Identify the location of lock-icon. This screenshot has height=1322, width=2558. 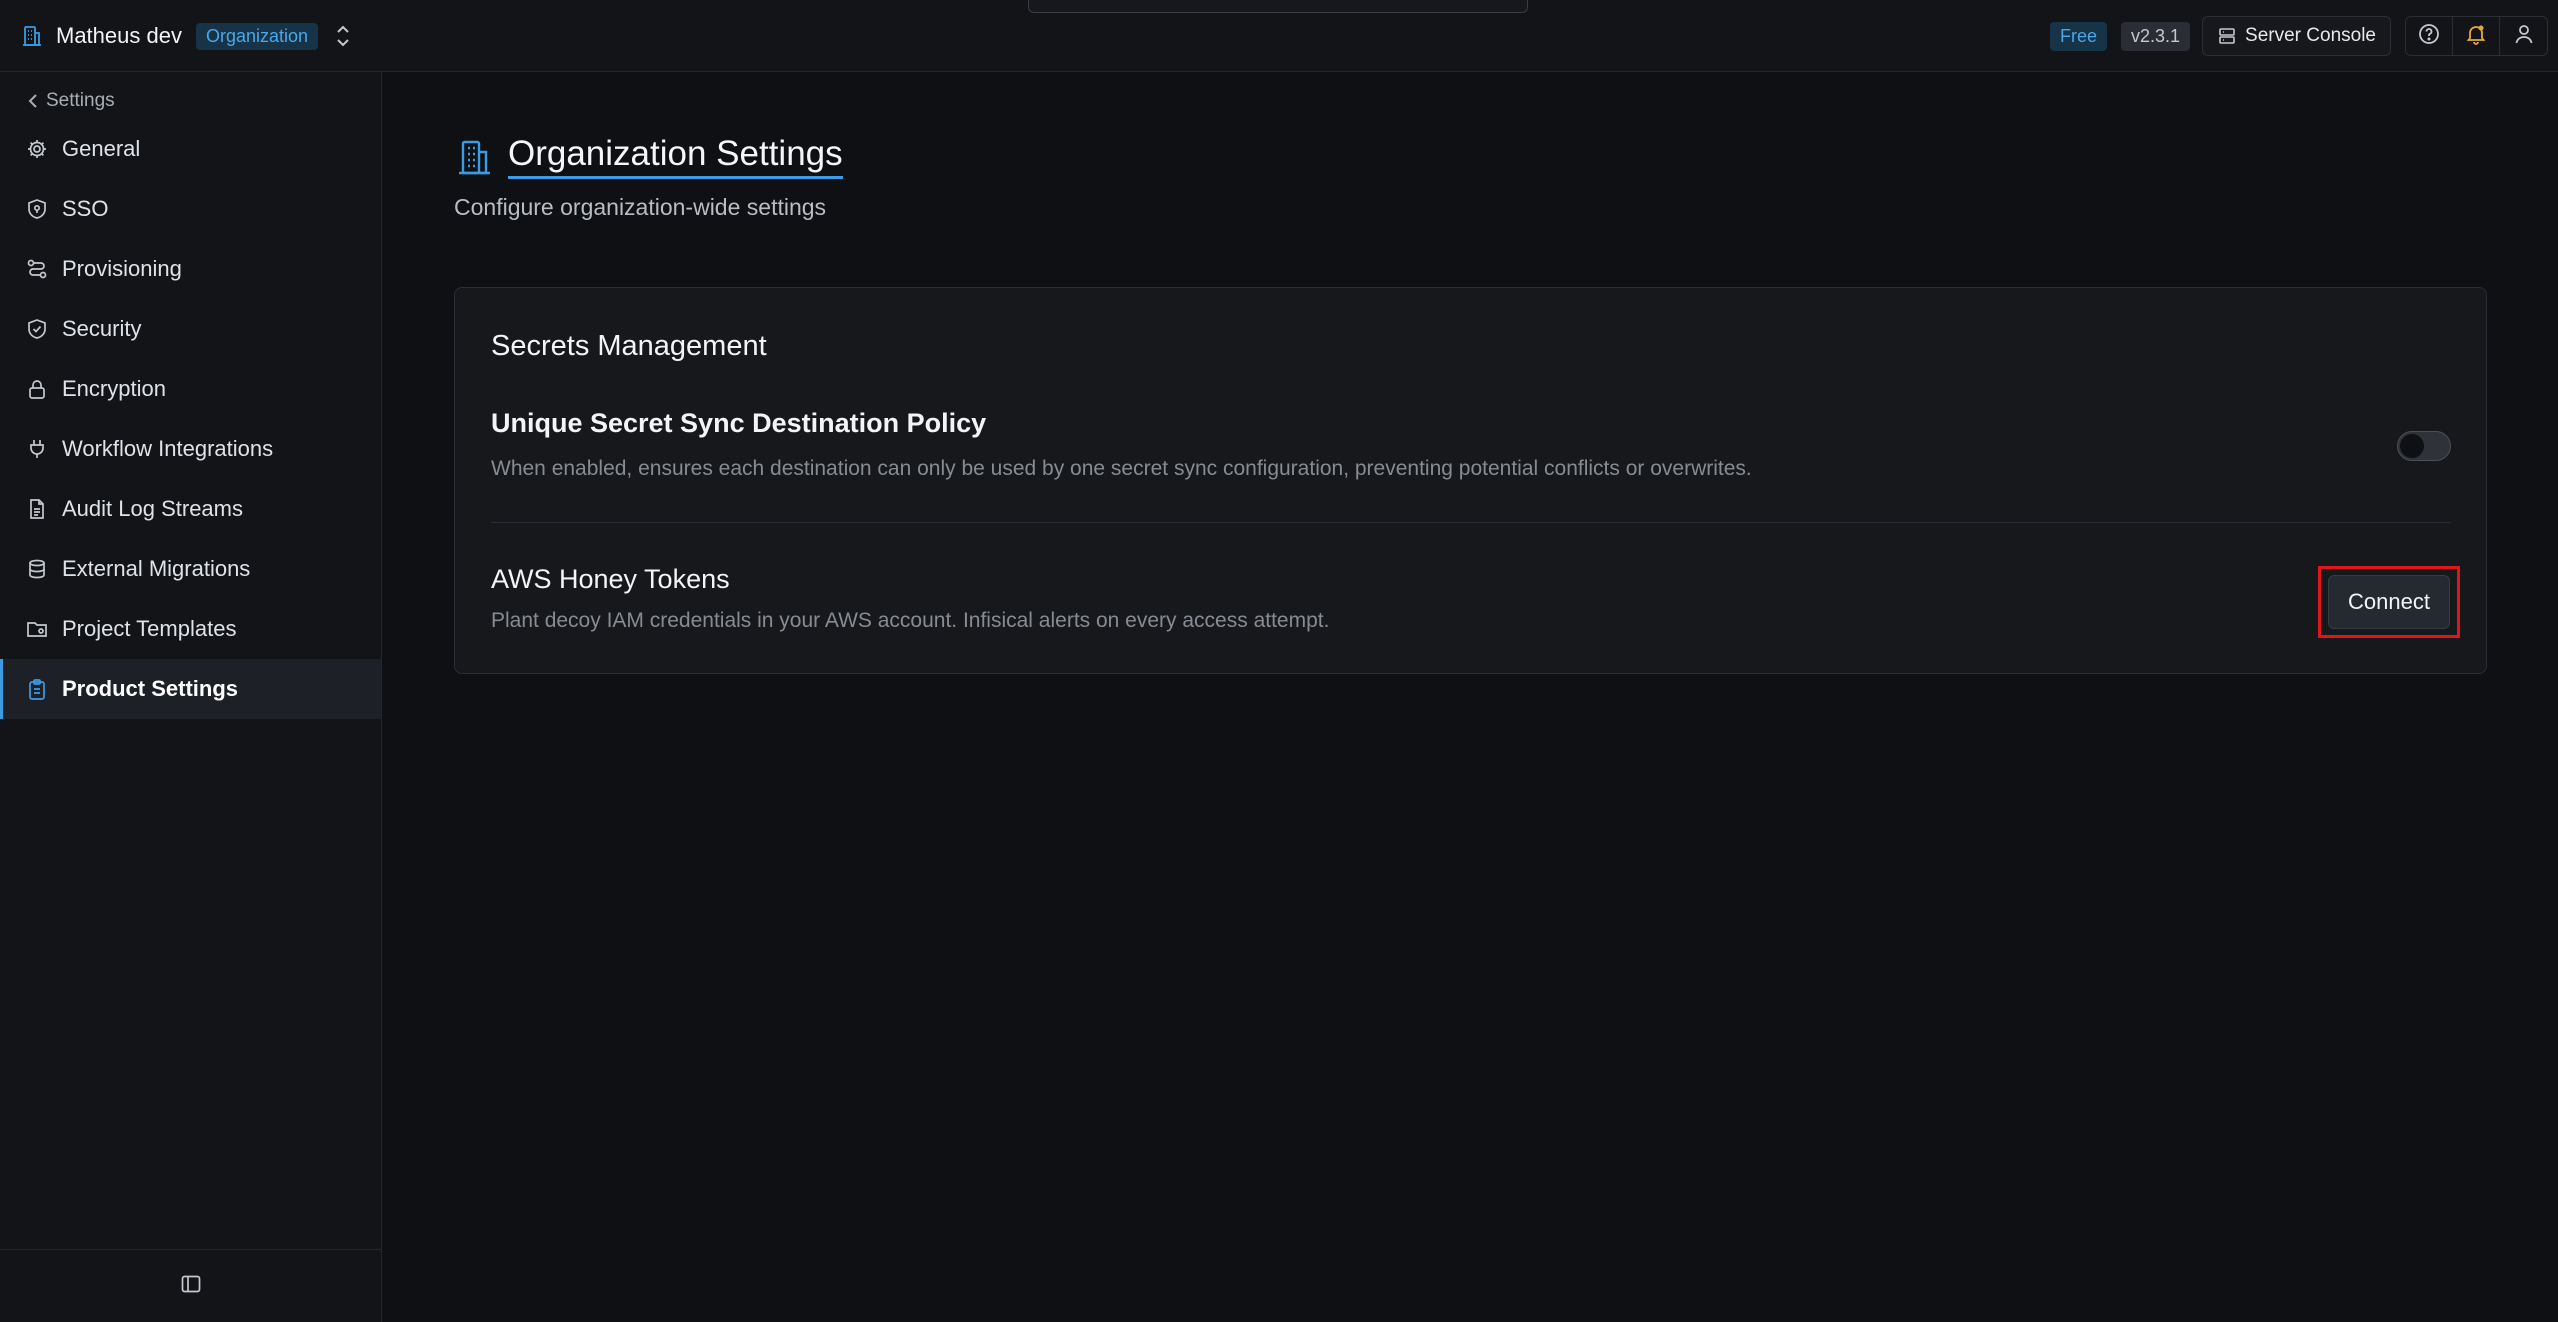
(37, 389).